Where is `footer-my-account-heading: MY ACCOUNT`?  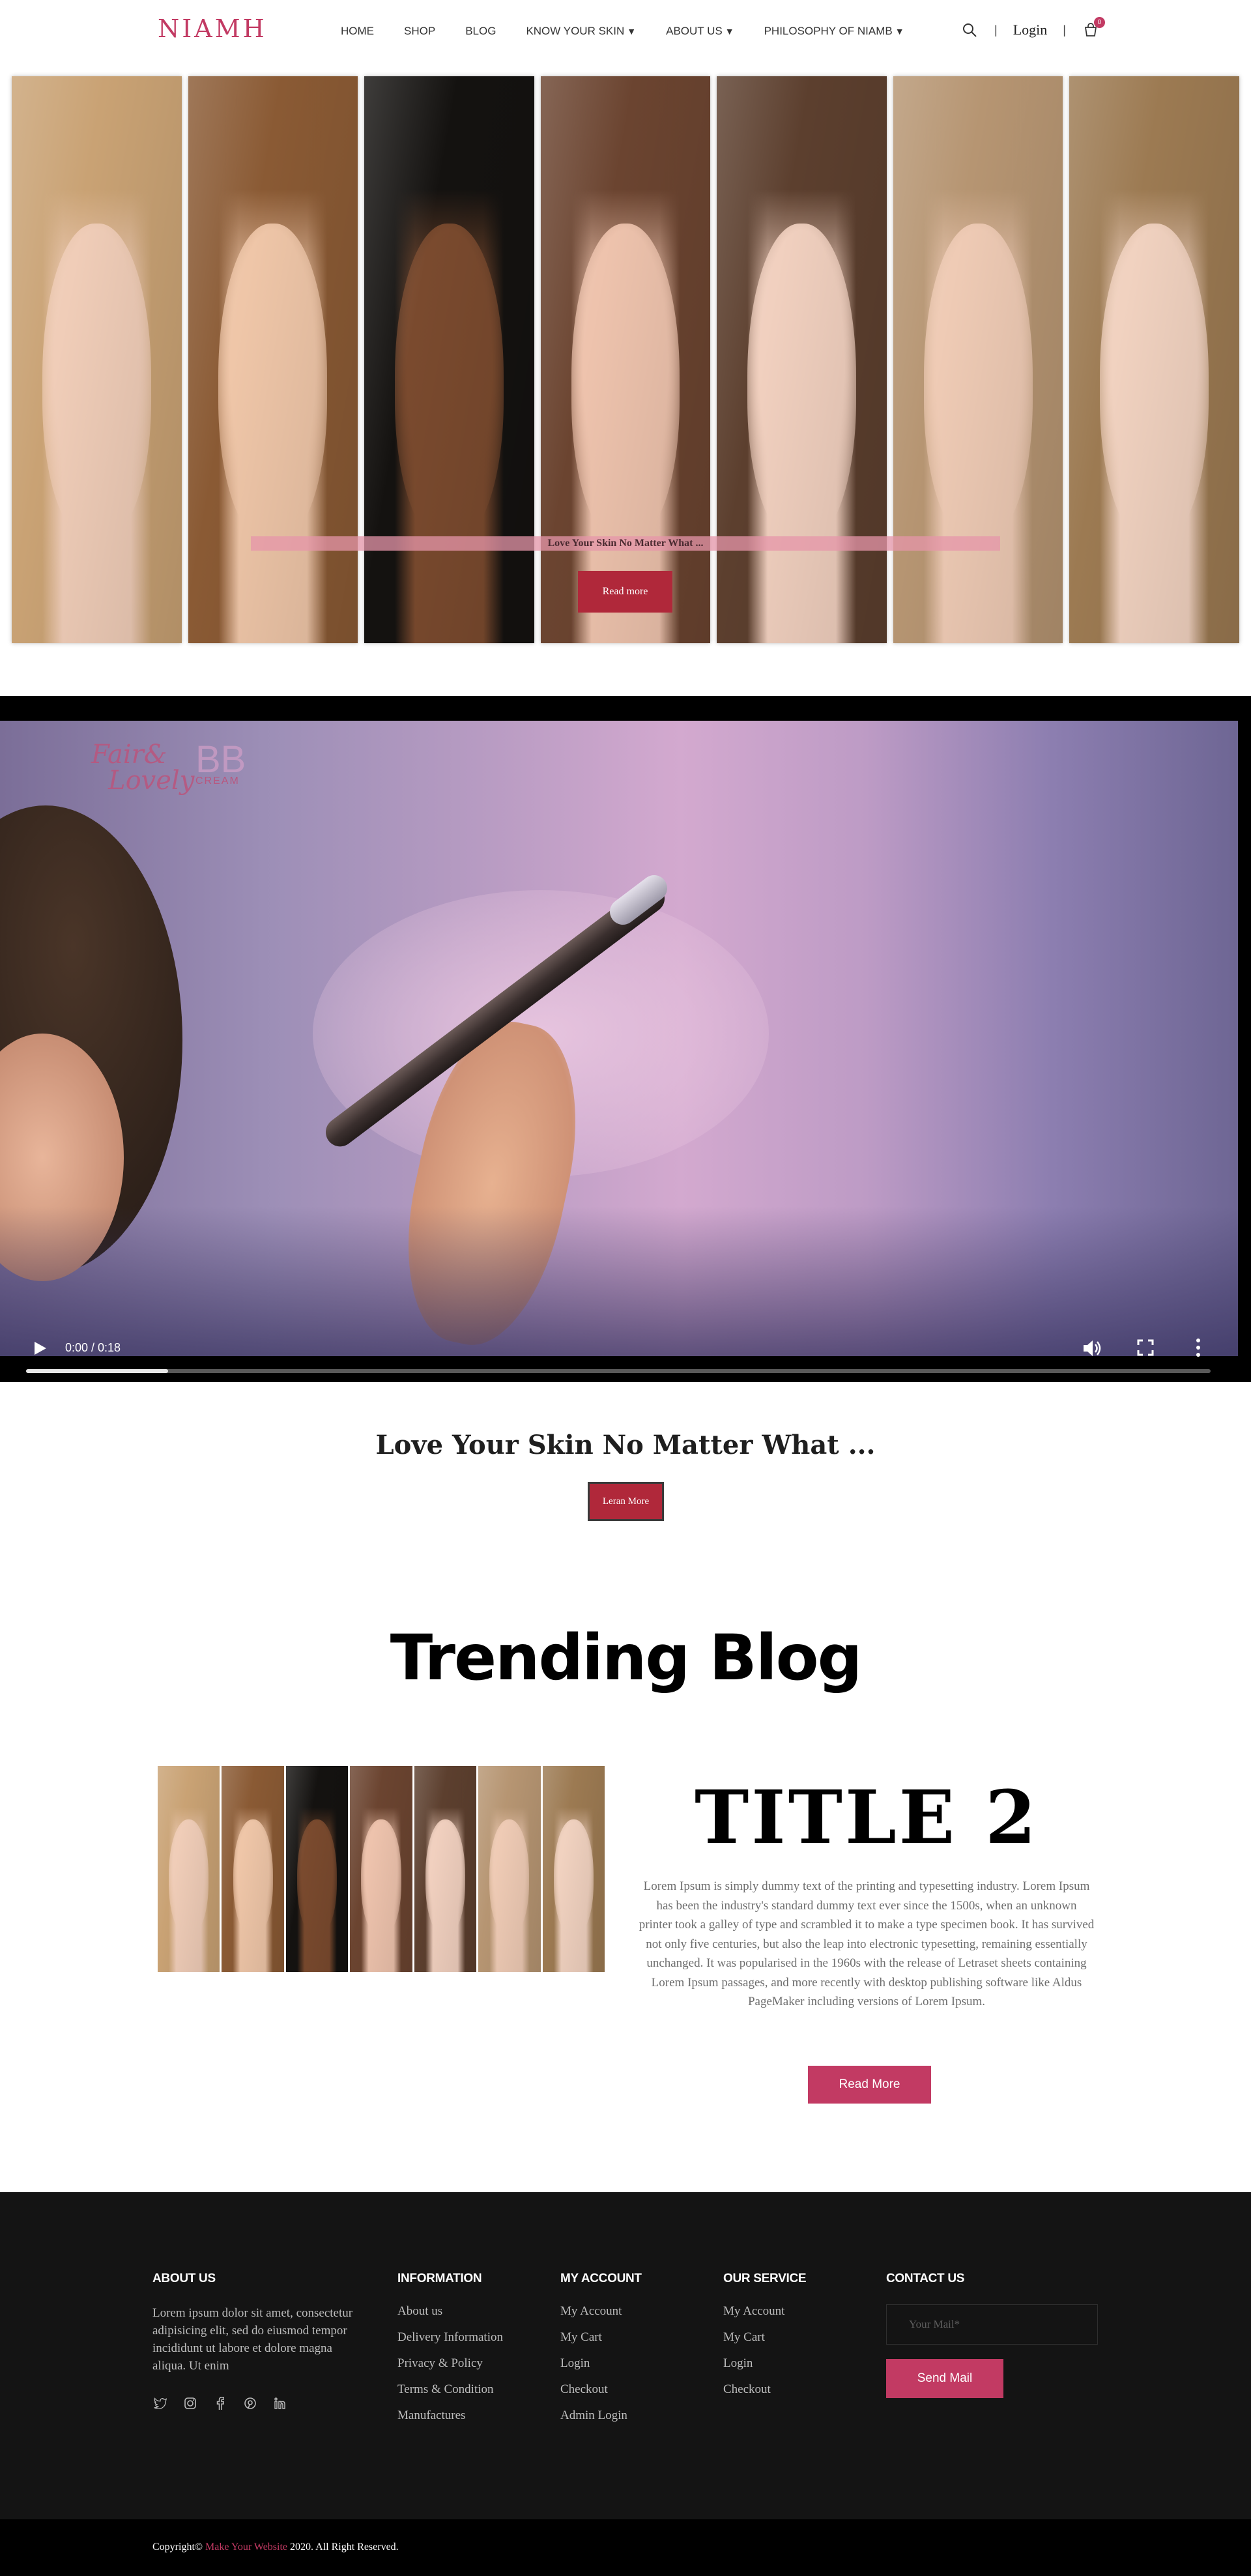 footer-my-account-heading: MY ACCOUNT is located at coordinates (601, 2278).